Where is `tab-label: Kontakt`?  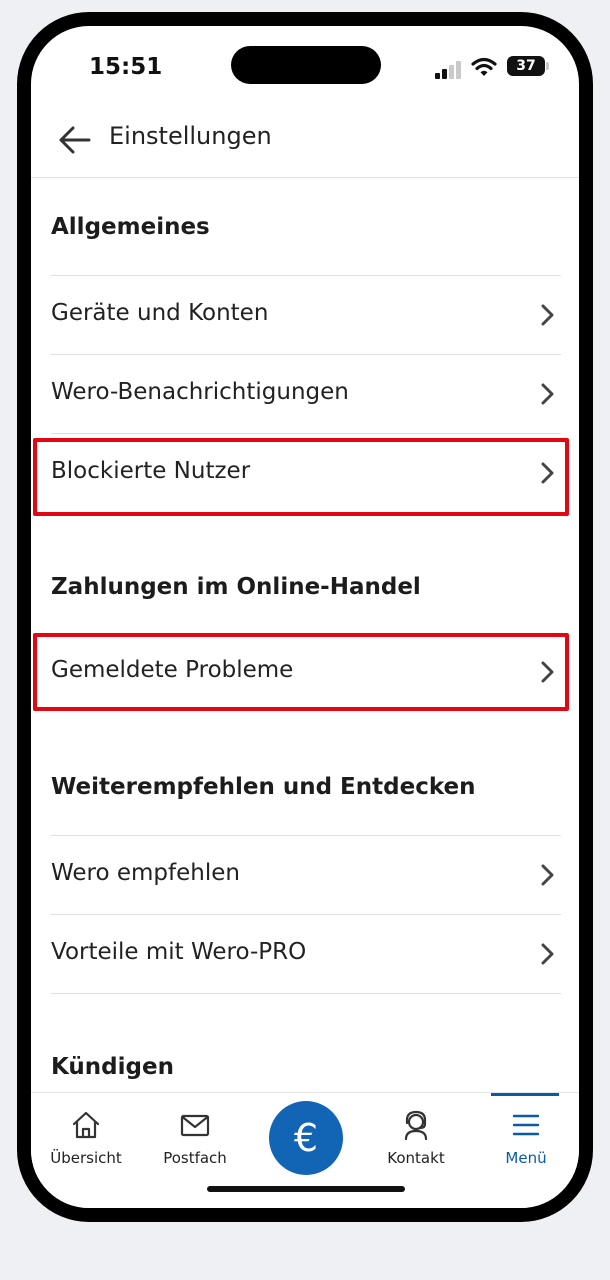 tab-label: Kontakt is located at coordinates (416, 1158).